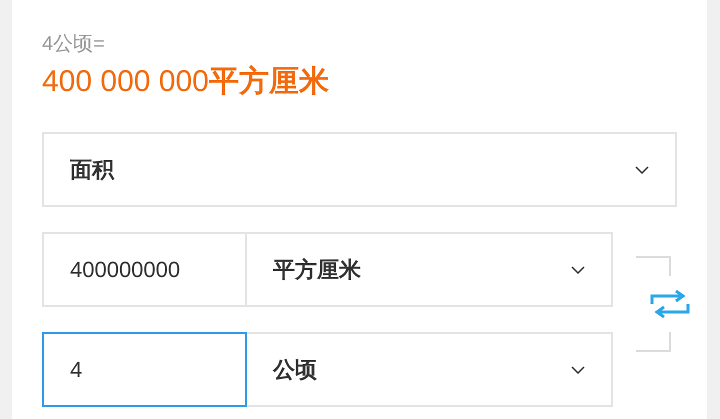 The height and width of the screenshot is (419, 720). Describe the element at coordinates (74, 44) in the screenshot. I see `conversion-expression: 4公顷=` at that location.